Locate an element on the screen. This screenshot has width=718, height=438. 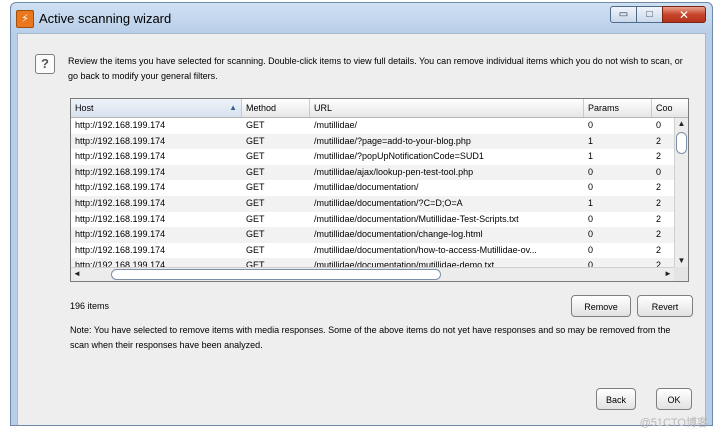
burp-app-icon: ⚡ is located at coordinates (25, 19).